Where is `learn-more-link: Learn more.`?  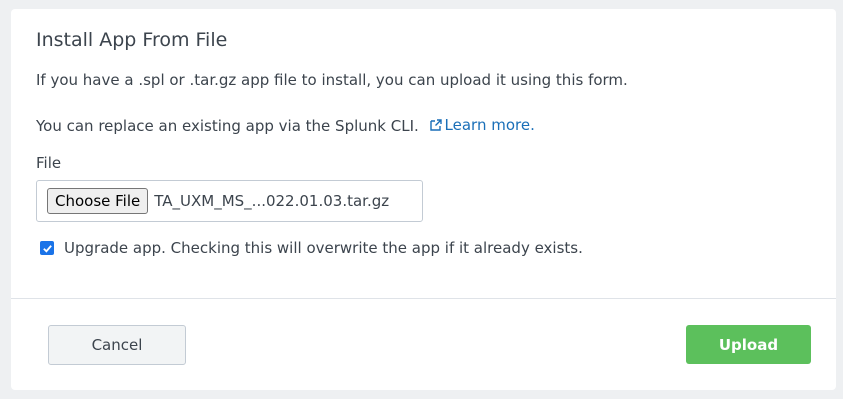 learn-more-link: Learn more. is located at coordinates (482, 125).